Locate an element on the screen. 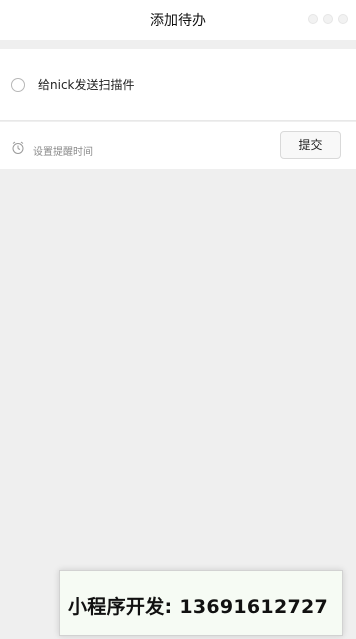 The image size is (356, 639). navigation-bar: 添加待办 is located at coordinates (178, 20).